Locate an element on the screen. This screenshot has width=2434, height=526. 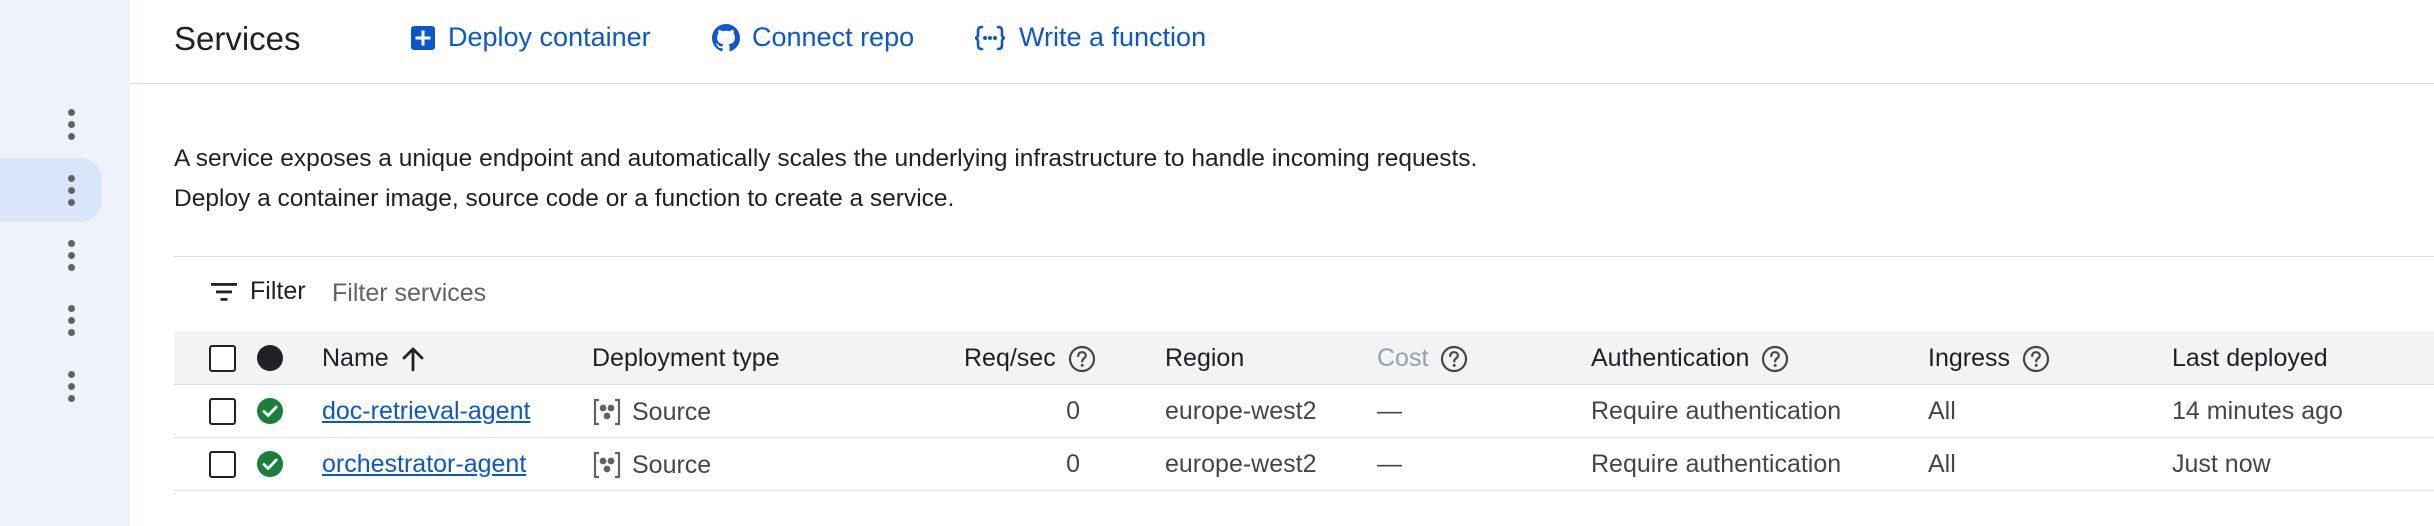
github-icon is located at coordinates (726, 37).